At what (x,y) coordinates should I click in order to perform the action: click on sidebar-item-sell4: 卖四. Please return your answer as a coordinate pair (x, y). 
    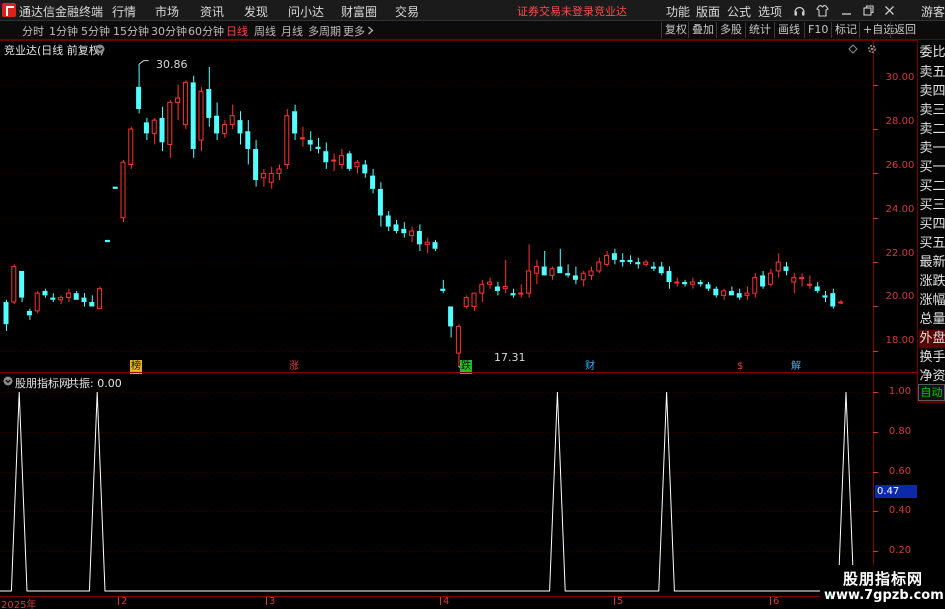
    Looking at the image, I should click on (932, 92).